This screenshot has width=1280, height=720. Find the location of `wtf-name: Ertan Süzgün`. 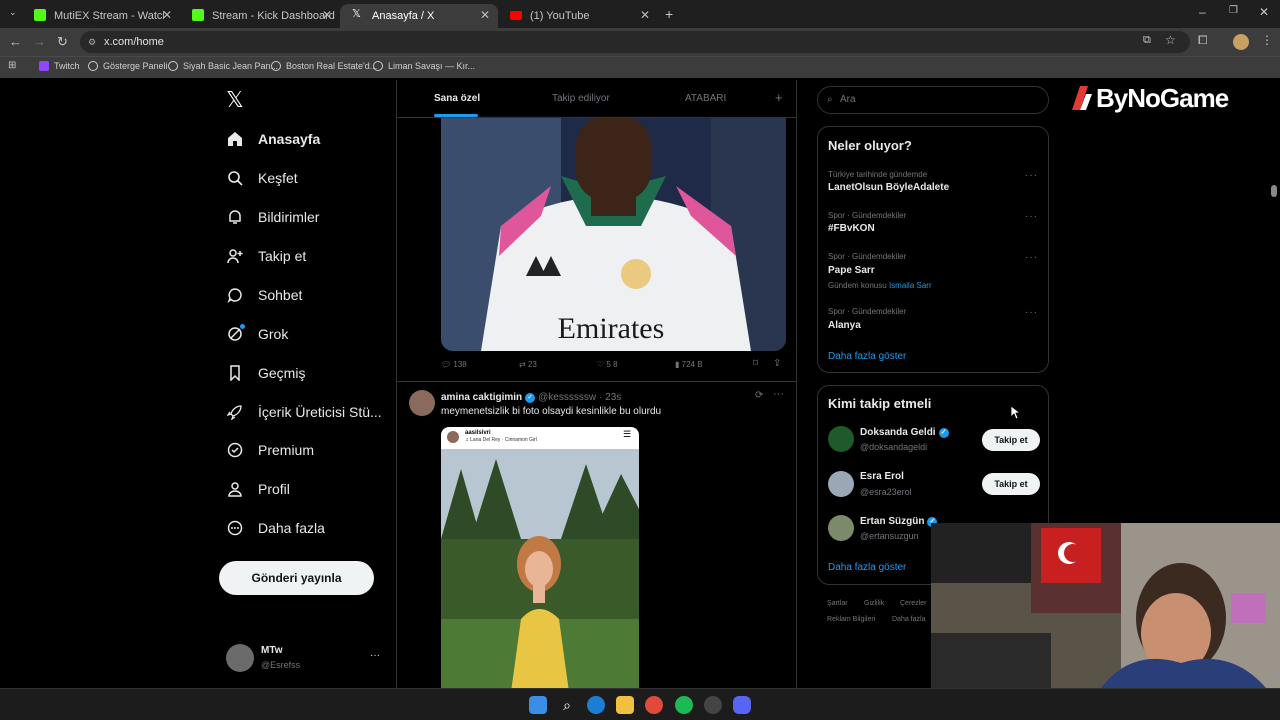

wtf-name: Ertan Süzgün is located at coordinates (892, 521).